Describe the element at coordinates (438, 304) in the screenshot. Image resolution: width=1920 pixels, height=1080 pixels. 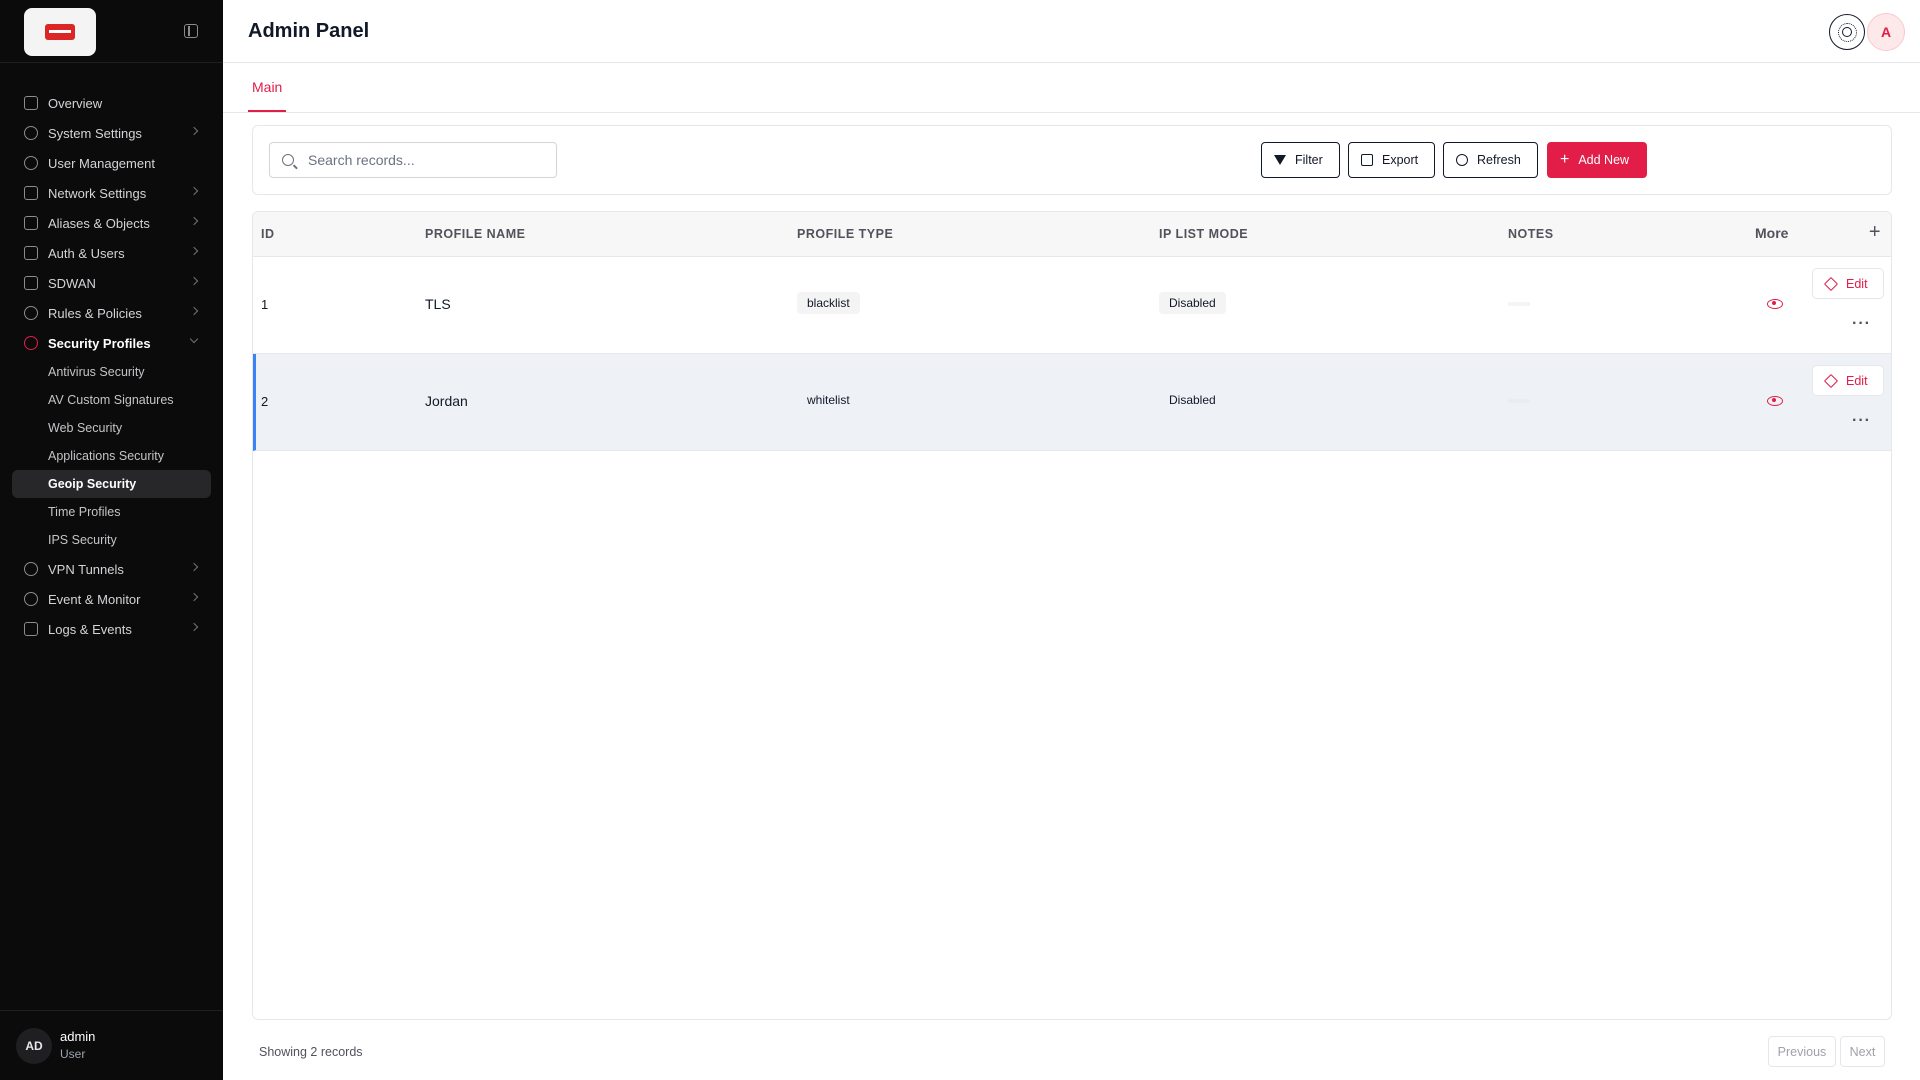
I see `cell-profile-name: TLS` at that location.